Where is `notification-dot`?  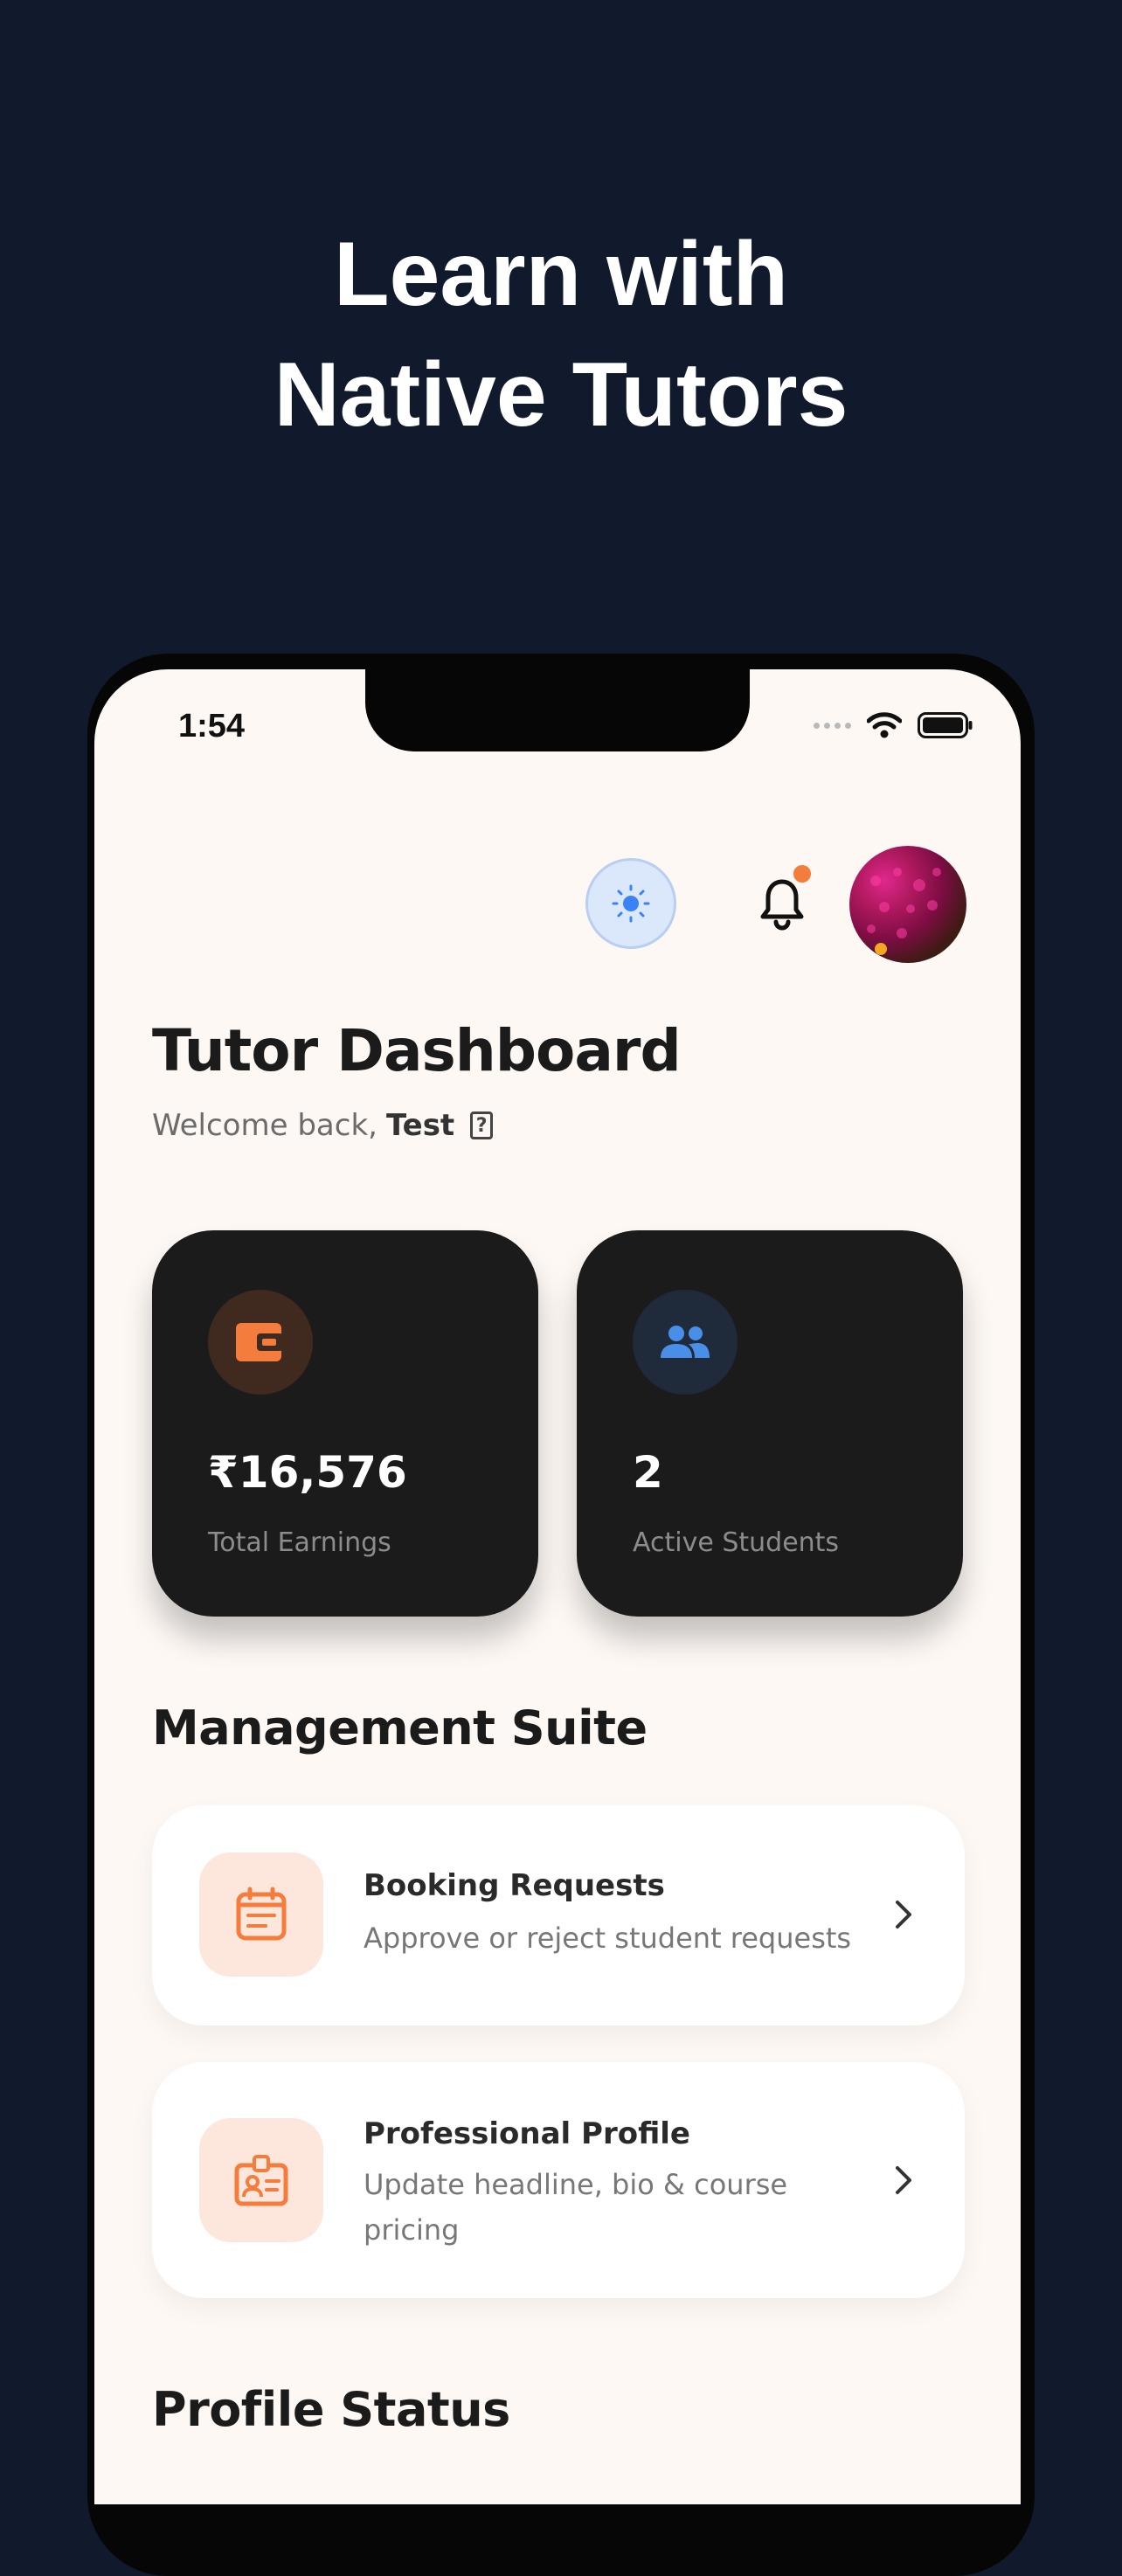 notification-dot is located at coordinates (802, 874).